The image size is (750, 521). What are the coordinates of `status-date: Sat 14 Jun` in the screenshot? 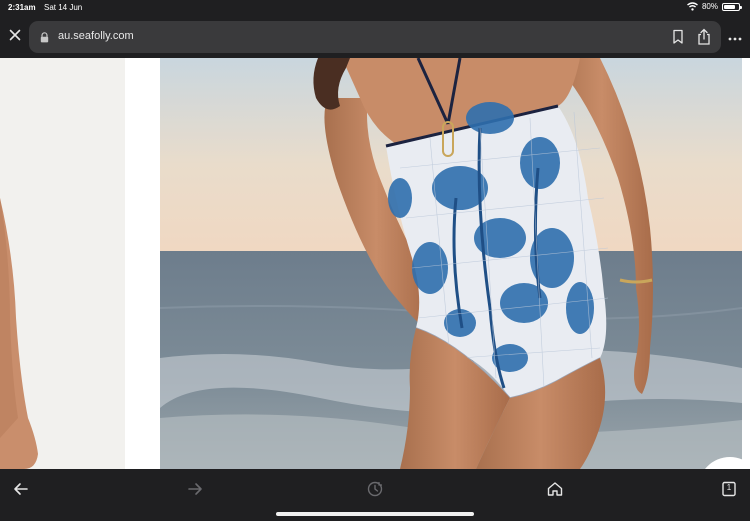 It's located at (63, 7).